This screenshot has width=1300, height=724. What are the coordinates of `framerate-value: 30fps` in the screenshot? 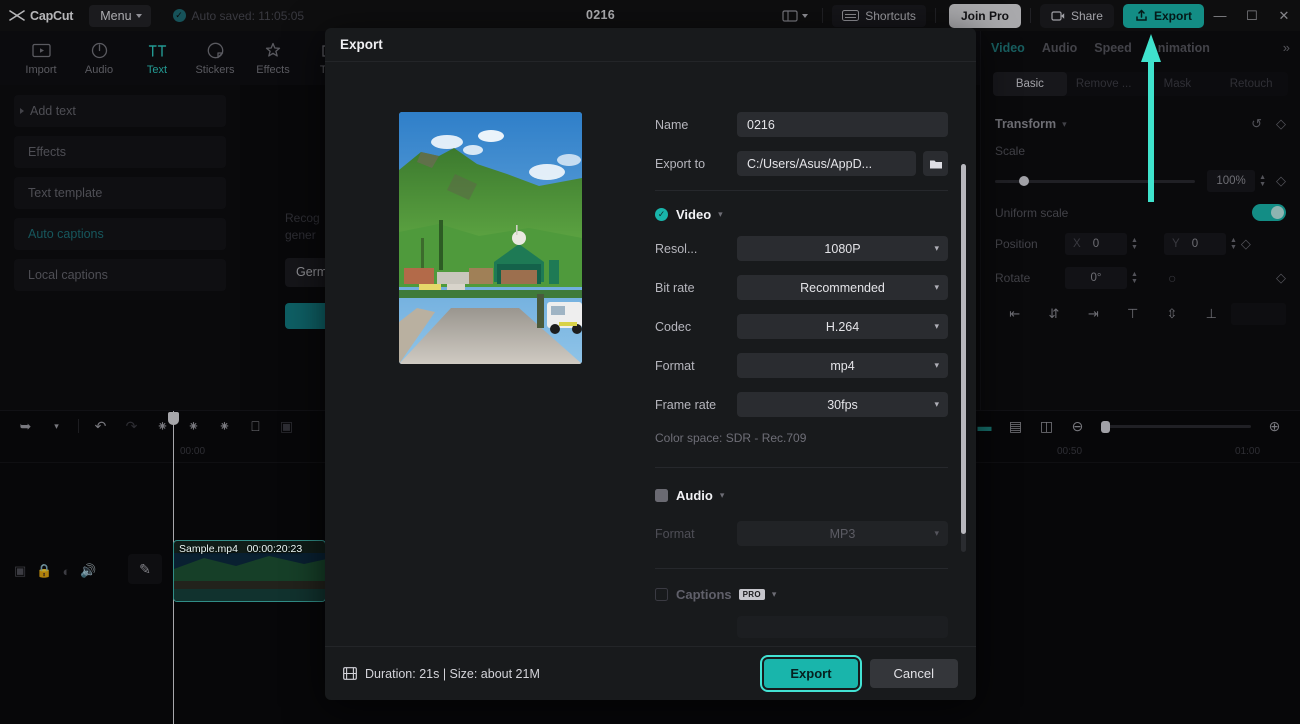 It's located at (842, 404).